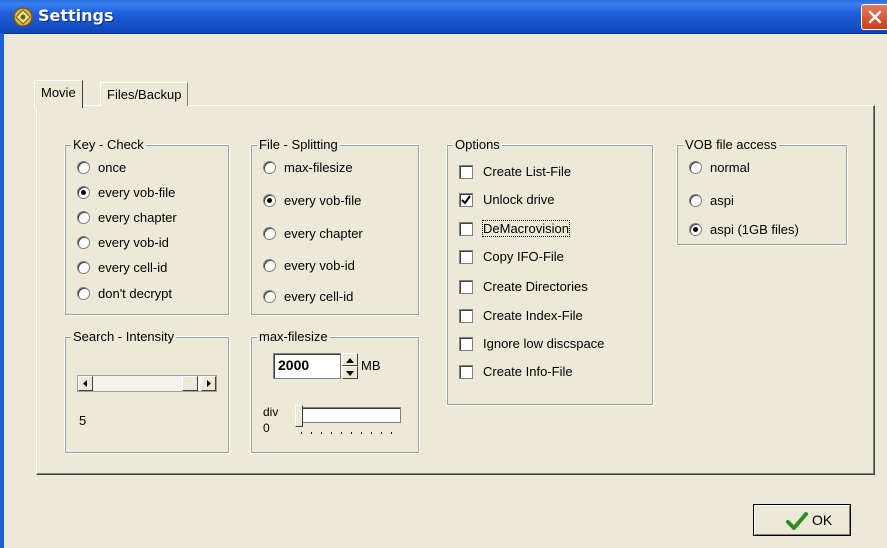 The width and height of the screenshot is (887, 548). I want to click on arrow-right-icon, so click(209, 383).